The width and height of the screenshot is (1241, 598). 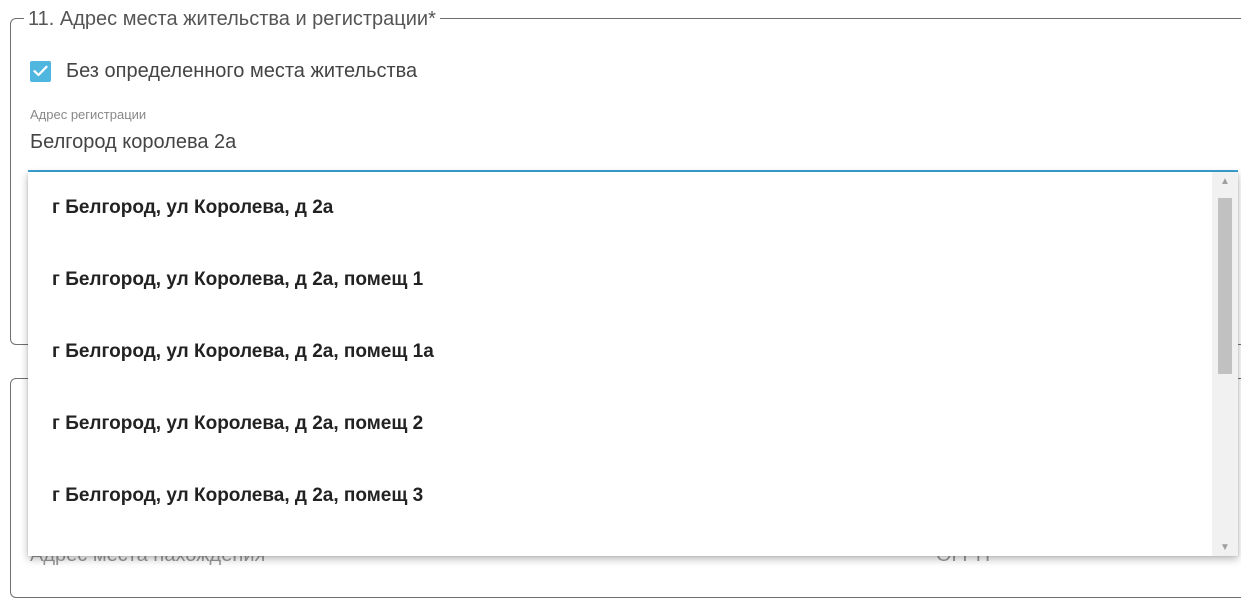 What do you see at coordinates (133, 142) in the screenshot?
I see `registration-address-input: Белгород королева 2а` at bounding box center [133, 142].